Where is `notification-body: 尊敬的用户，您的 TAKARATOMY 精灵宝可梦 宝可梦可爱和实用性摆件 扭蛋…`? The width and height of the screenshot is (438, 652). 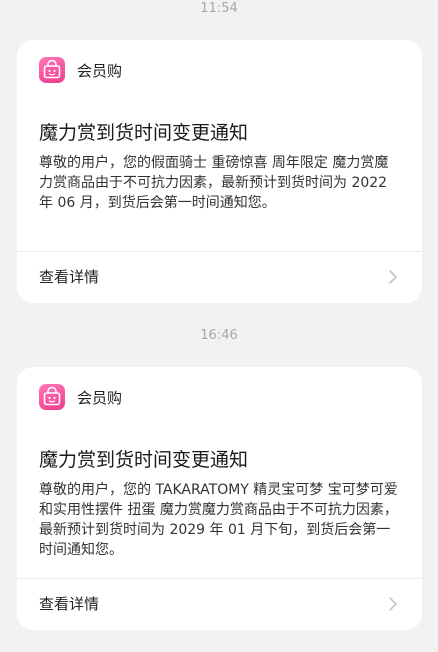 notification-body: 尊敬的用户，您的 TAKARATOMY 精灵宝可梦 宝可梦可爱和实用性摆件 扭蛋… is located at coordinates (218, 520).